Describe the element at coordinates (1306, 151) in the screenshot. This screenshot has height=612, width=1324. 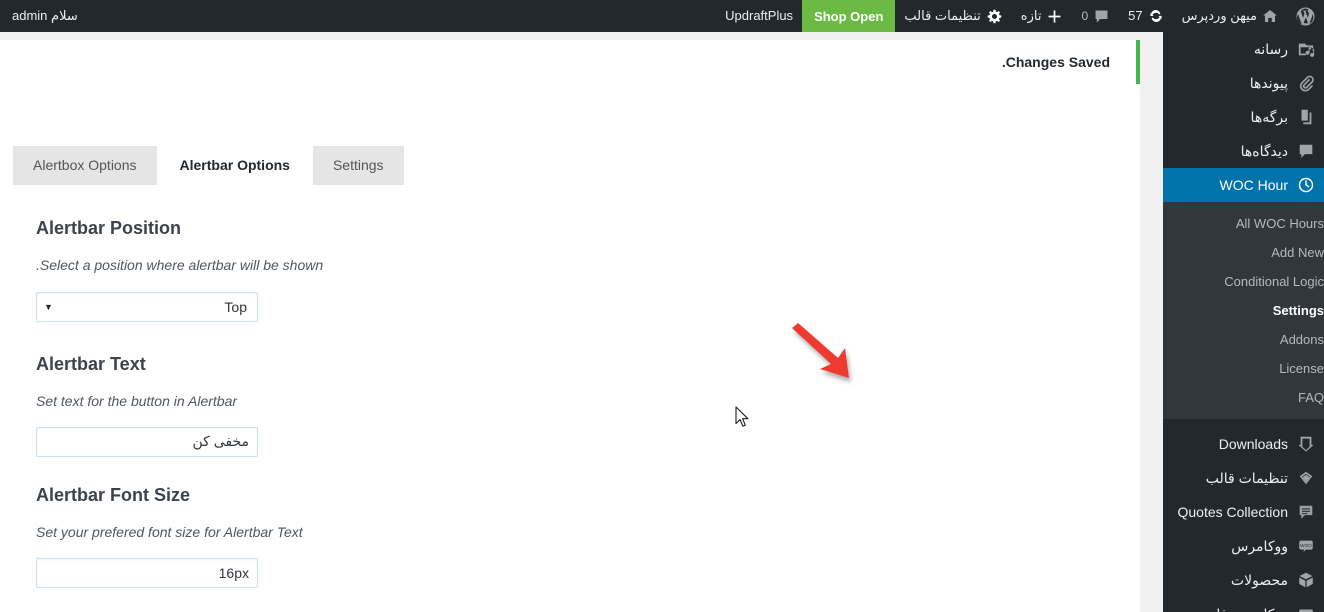
I see `comments-icon` at that location.